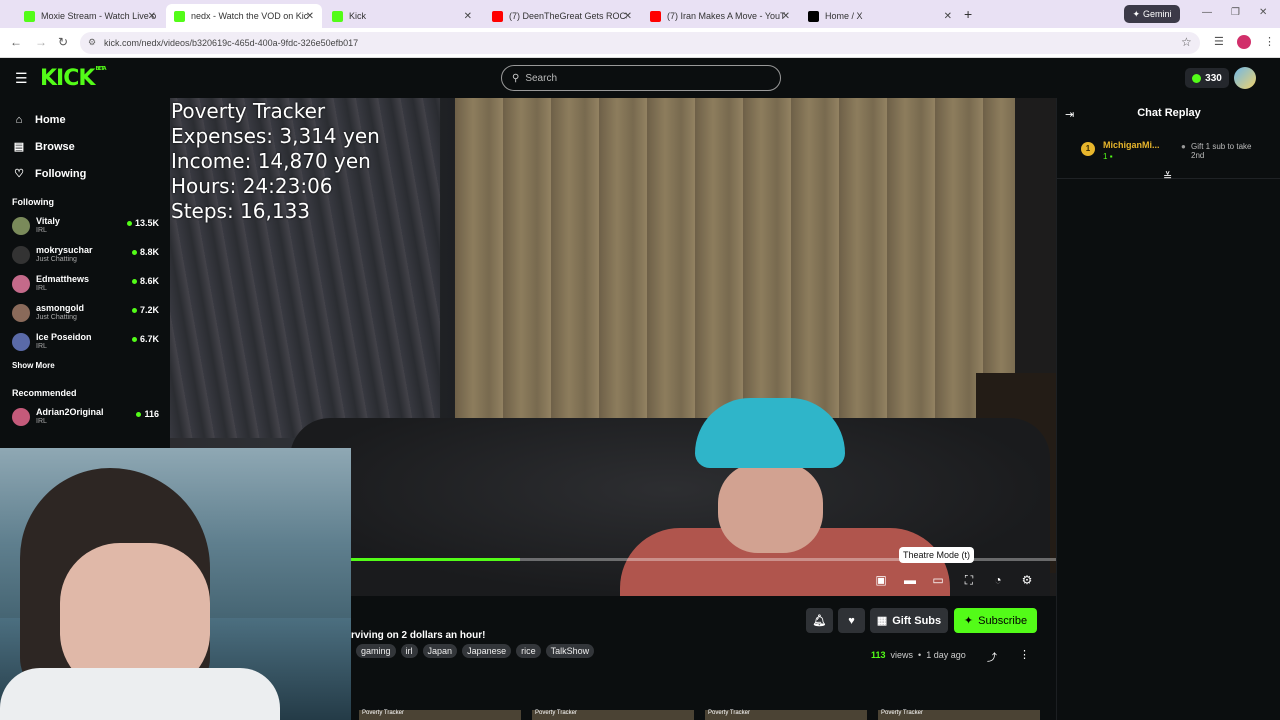  Describe the element at coordinates (882, 621) in the screenshot. I see `gift-icon: ▦` at that location.